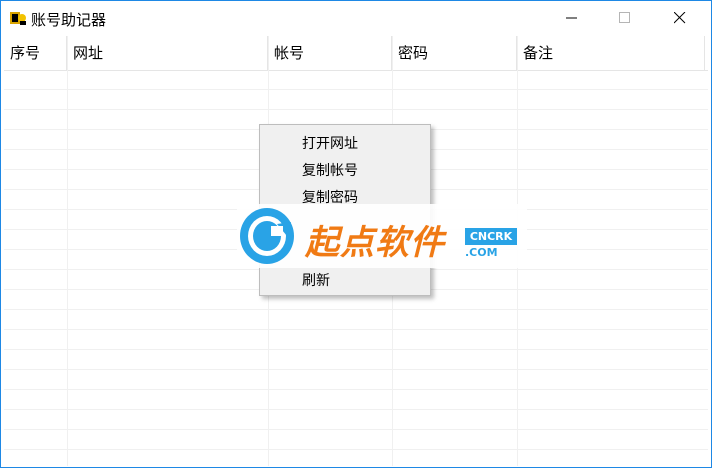 The width and height of the screenshot is (712, 468). Describe the element at coordinates (18, 18) in the screenshot. I see `app-icon` at that location.